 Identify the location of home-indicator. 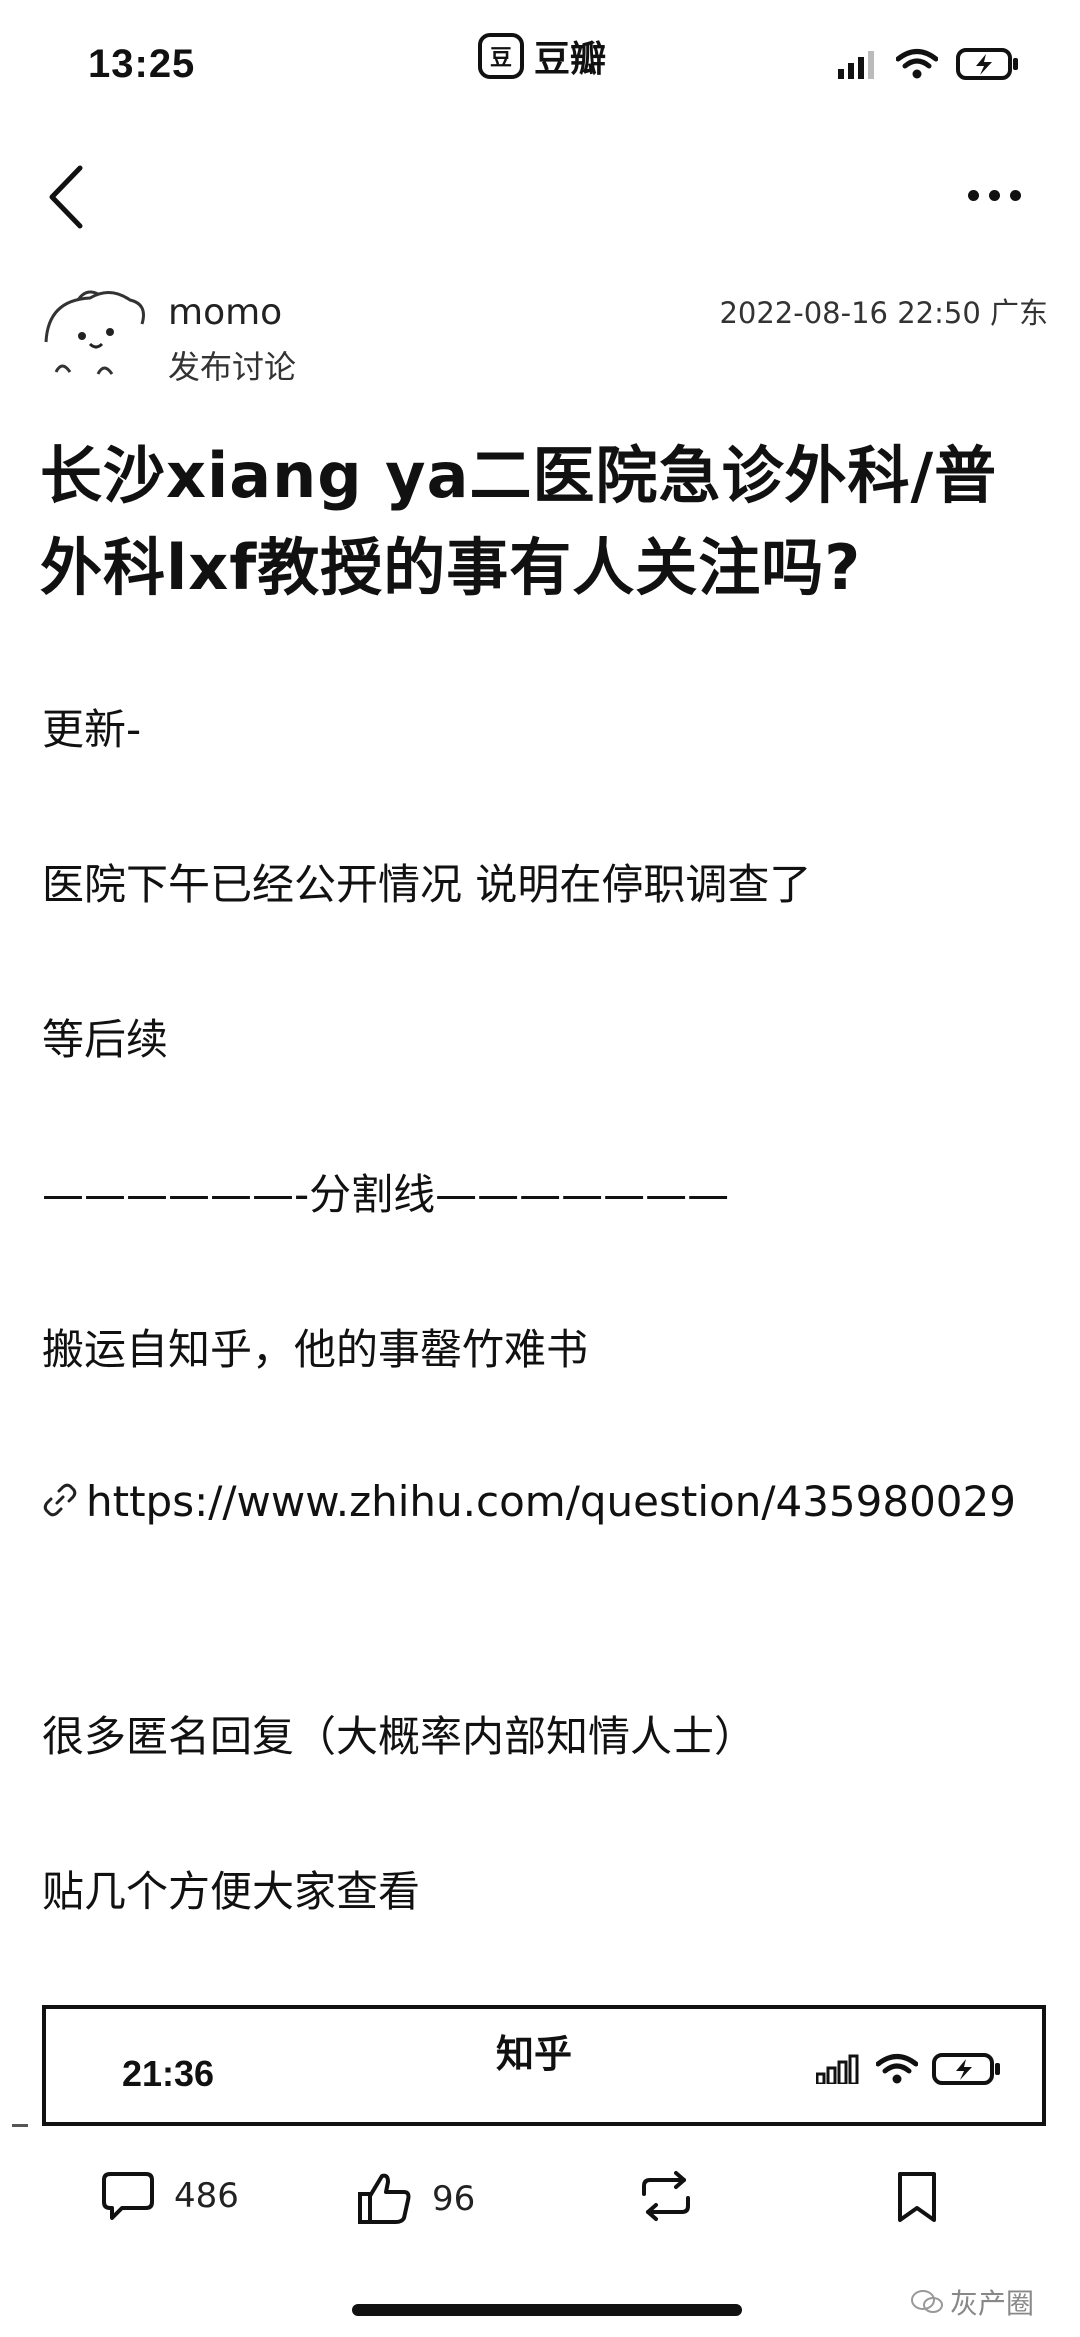
(547, 2310).